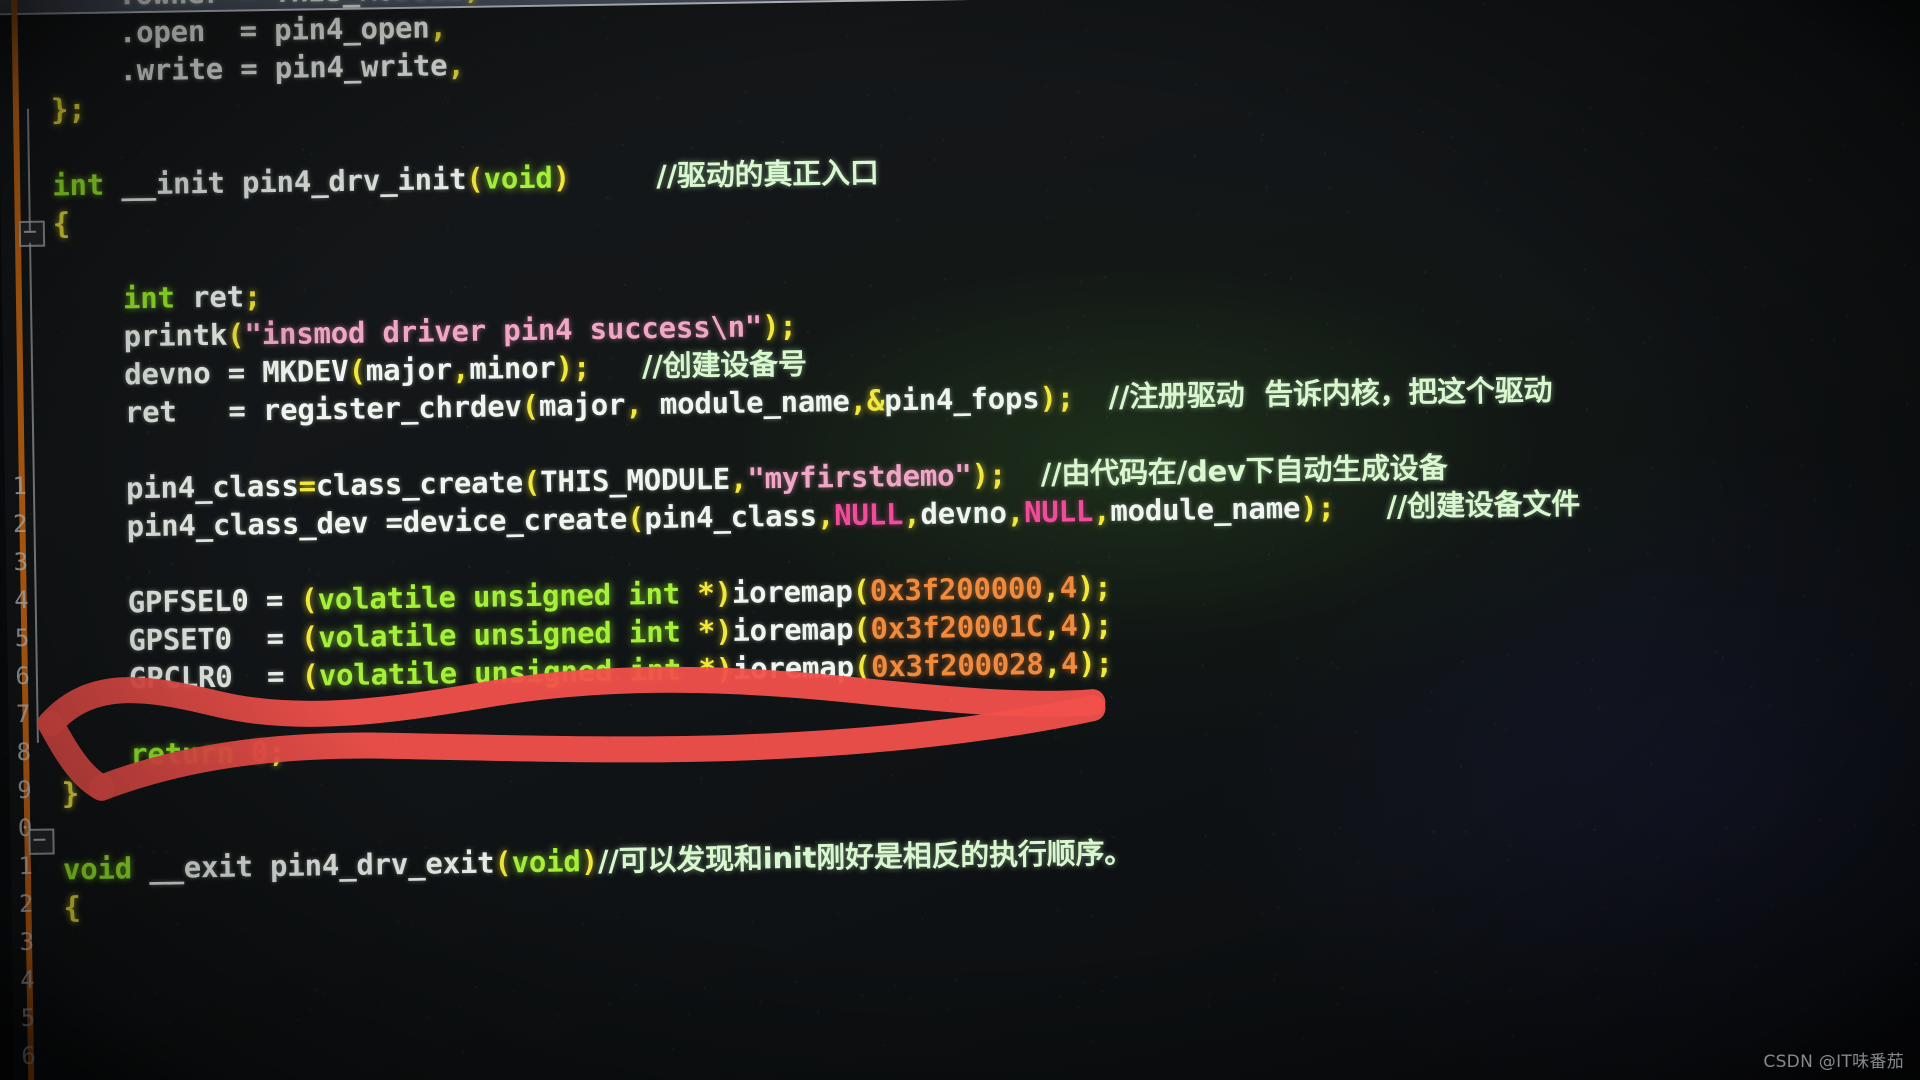  Describe the element at coordinates (964, 513) in the screenshot. I see `code-token: devno` at that location.